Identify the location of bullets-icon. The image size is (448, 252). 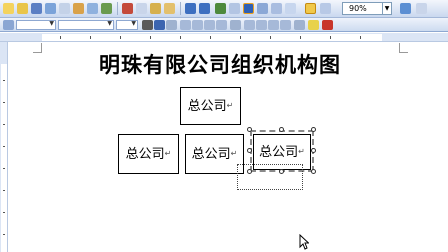
(261, 25).